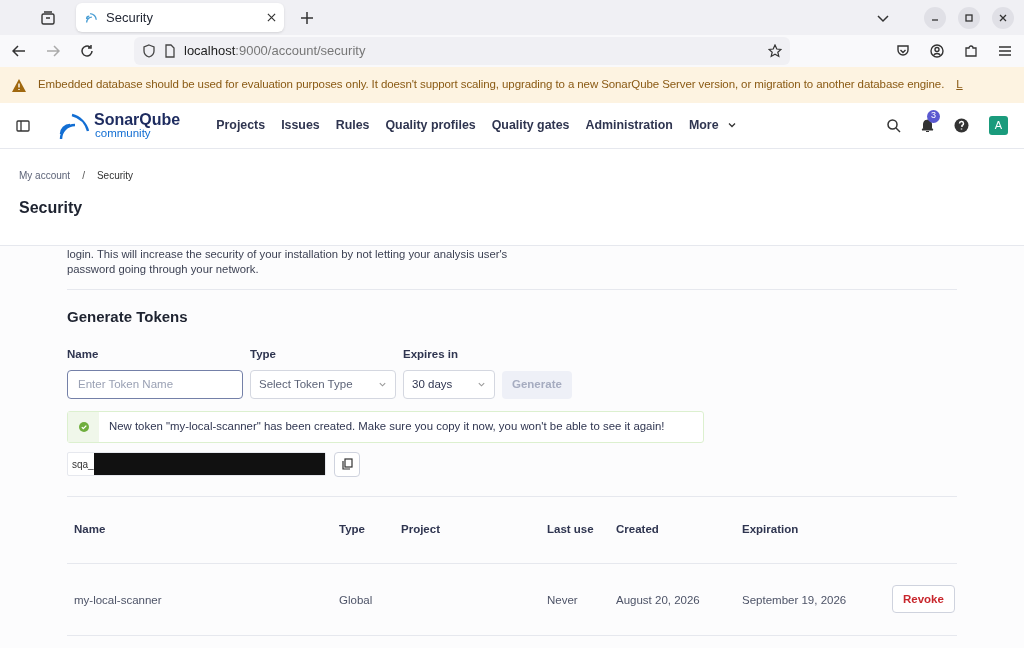  I want to click on nav-link: Quality profiles, so click(430, 125).